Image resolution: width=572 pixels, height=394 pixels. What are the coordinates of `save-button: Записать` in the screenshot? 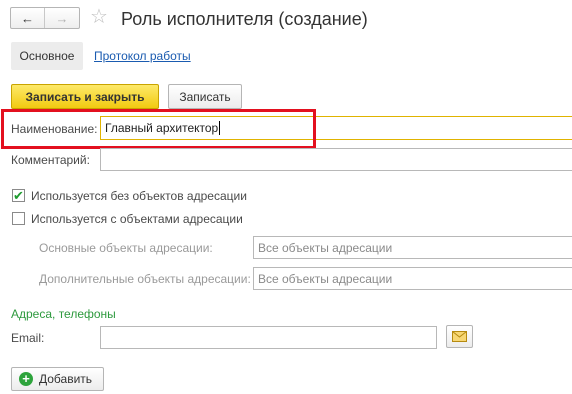 It's located at (205, 96).